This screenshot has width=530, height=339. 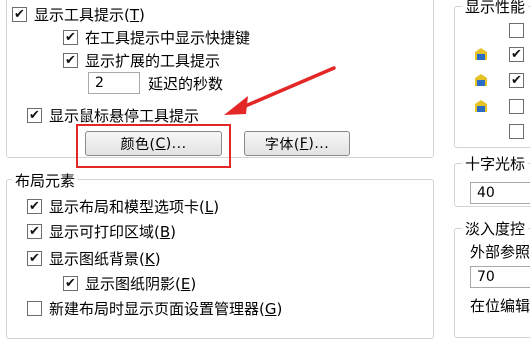 I want to click on show-shortcut-option: 在工具提示中显示快捷键, so click(x=156, y=37).